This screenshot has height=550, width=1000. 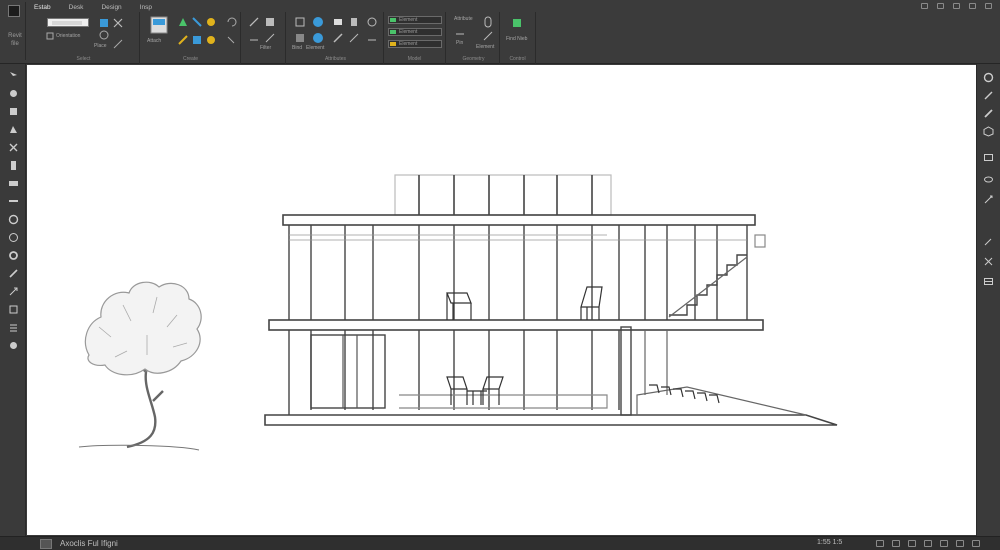 I want to click on application-menu-button: Revit file, so click(x=14, y=31).